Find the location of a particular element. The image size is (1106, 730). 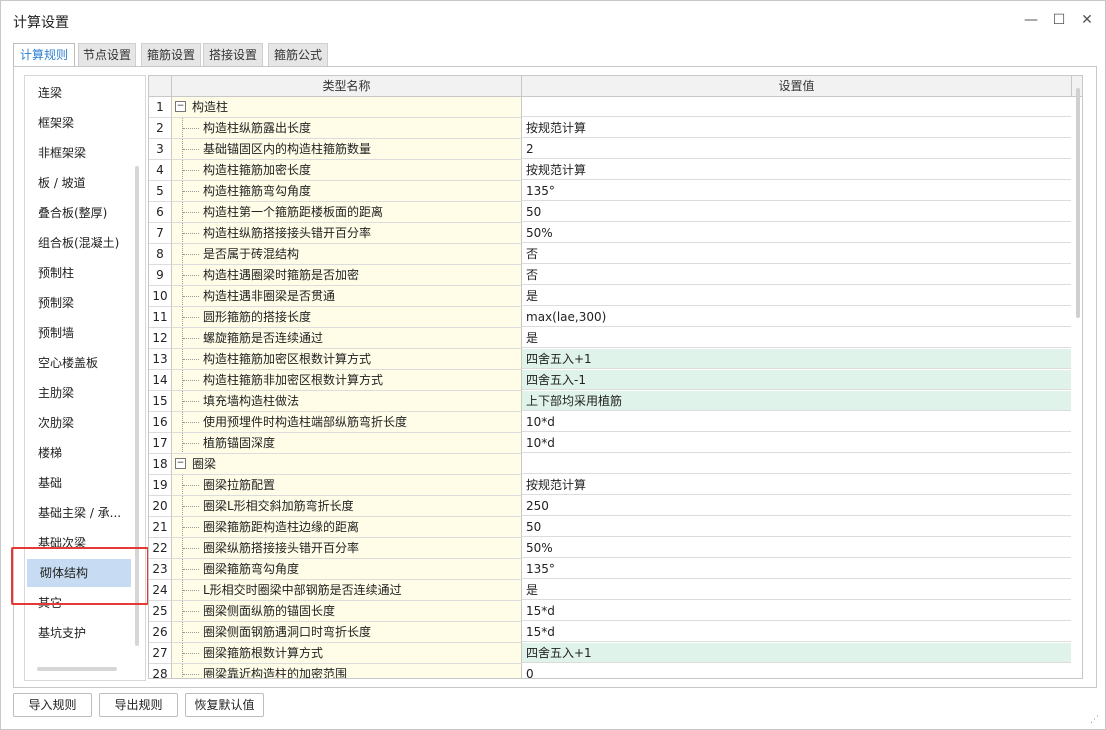

table-row: 3 基础锚固区内的构造柱箍筋数量 2 is located at coordinates (610, 149).